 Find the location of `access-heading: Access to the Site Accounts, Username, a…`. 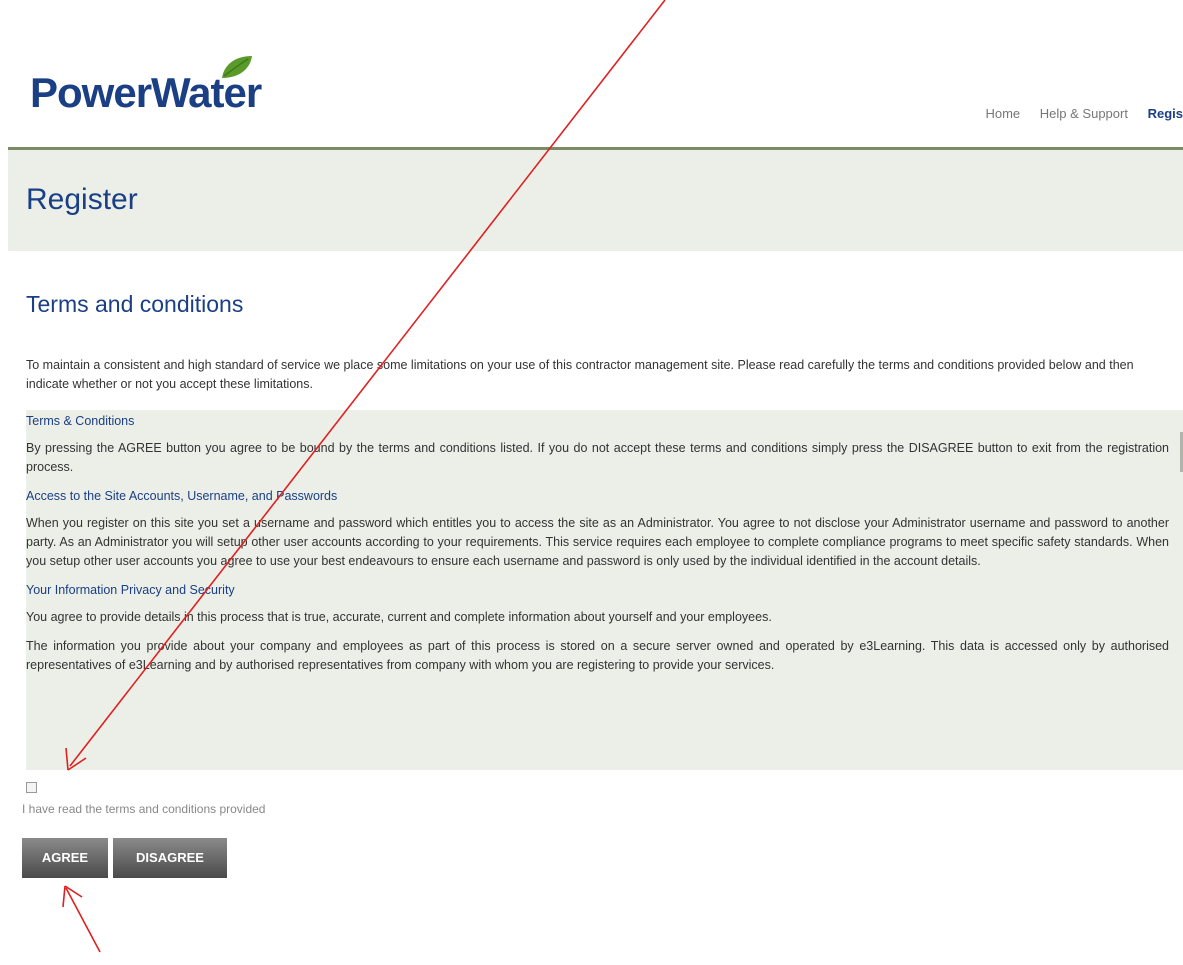

access-heading: Access to the Site Accounts, Username, a… is located at coordinates (182, 496).